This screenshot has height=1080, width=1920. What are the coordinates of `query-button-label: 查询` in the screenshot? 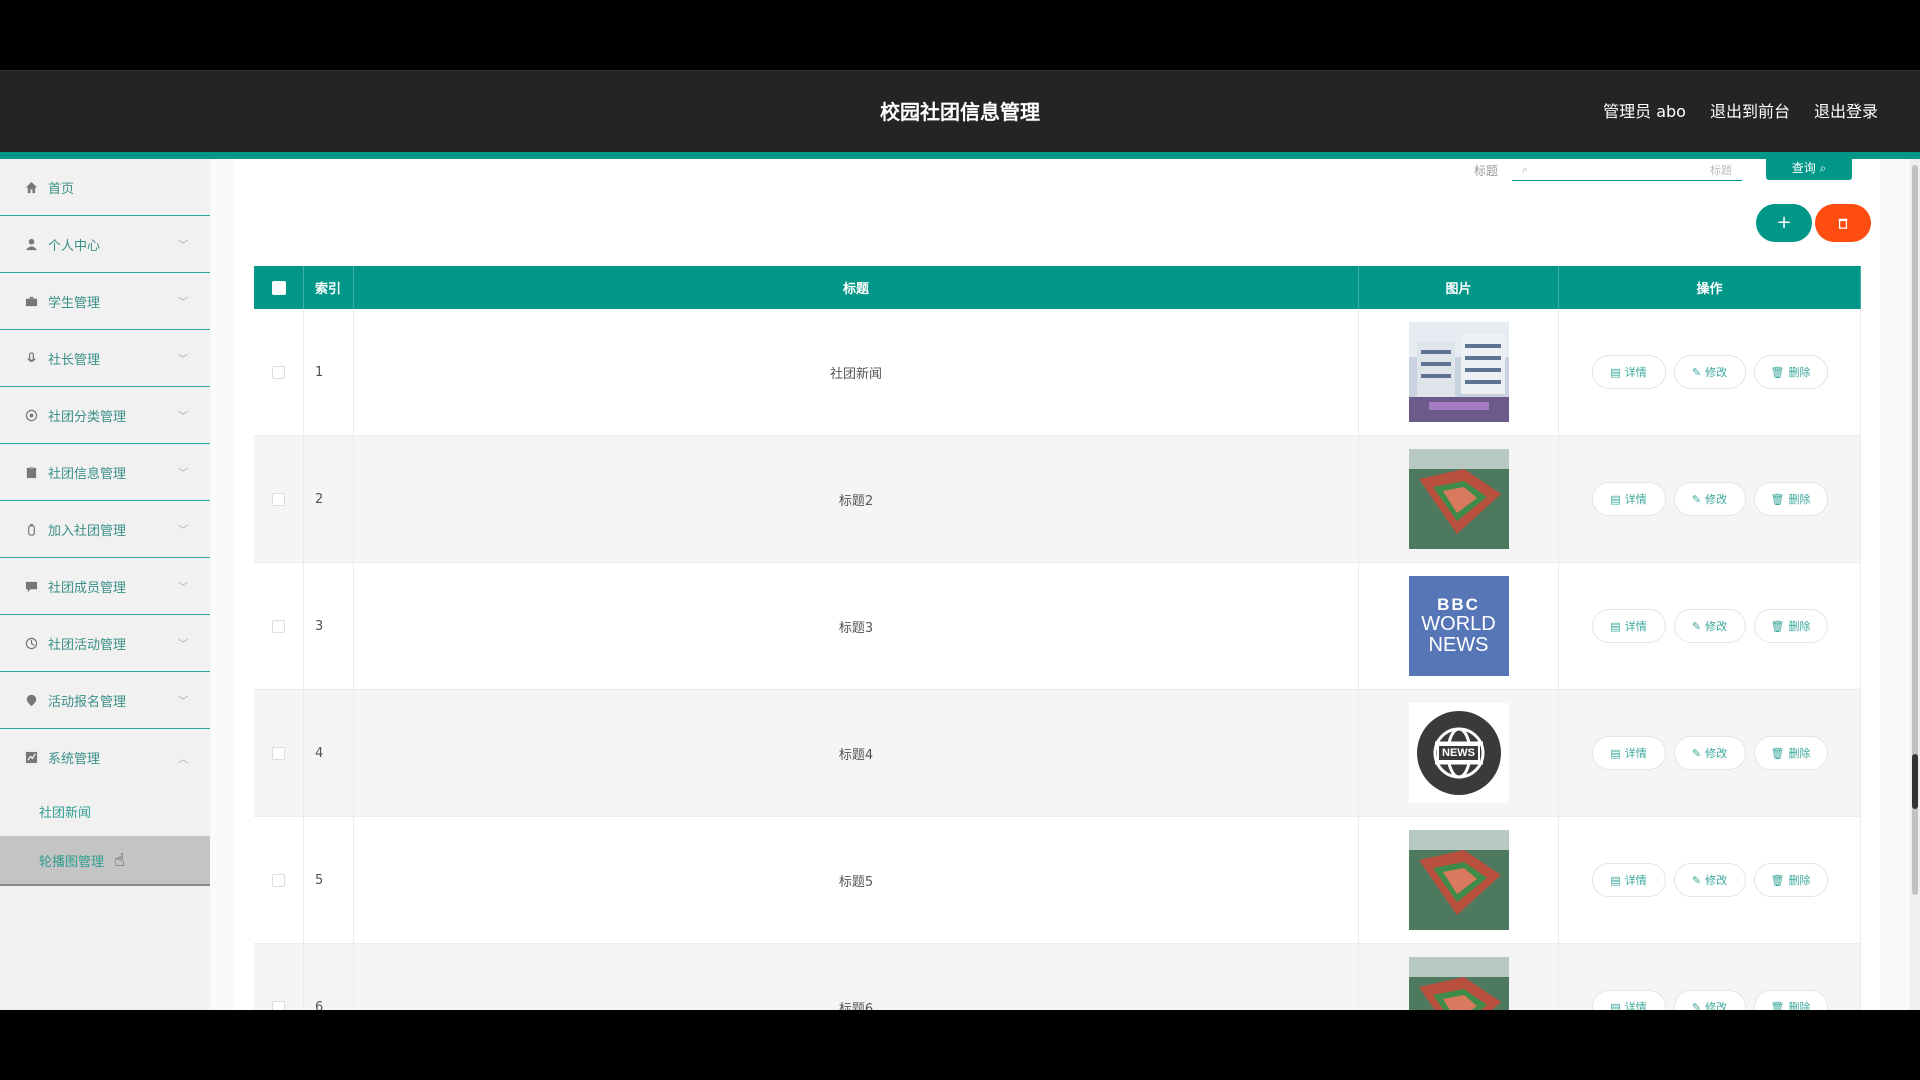 It's located at (1803, 168).